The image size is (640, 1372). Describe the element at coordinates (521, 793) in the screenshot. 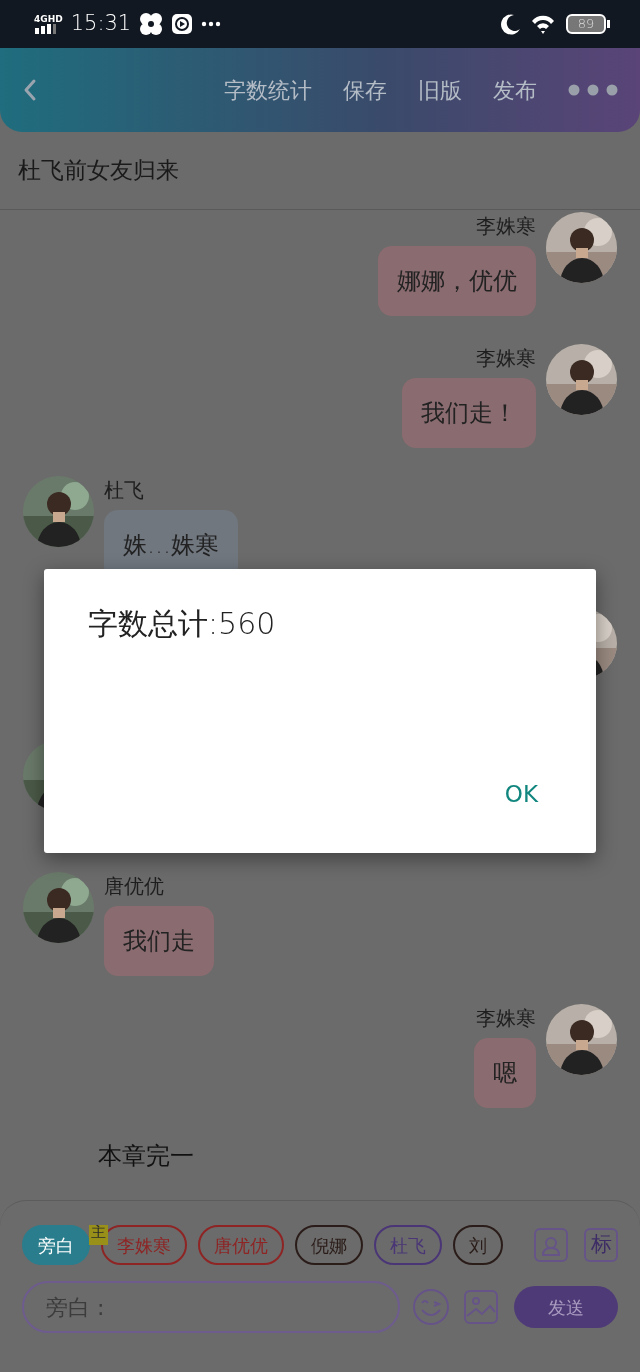

I see `ok-button: OK` at that location.